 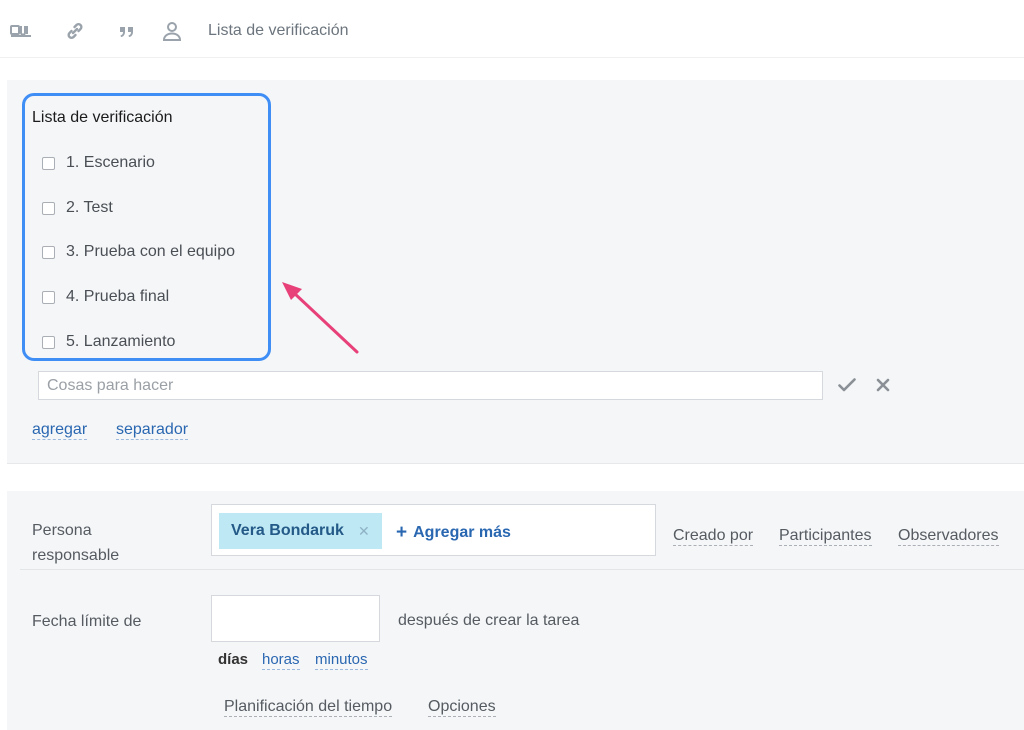 What do you see at coordinates (60, 430) in the screenshot?
I see `add-item-link: agregar` at bounding box center [60, 430].